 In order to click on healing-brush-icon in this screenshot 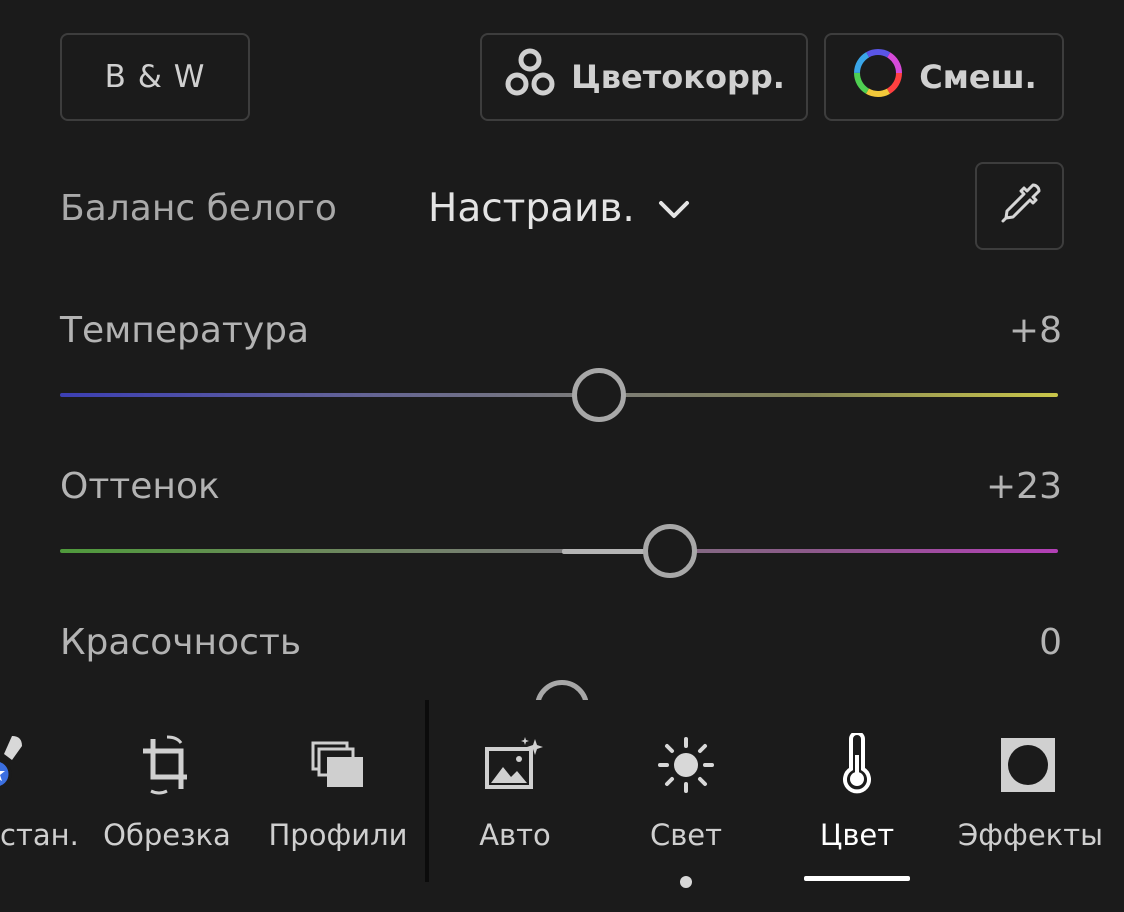, I will do `click(23, 765)`.